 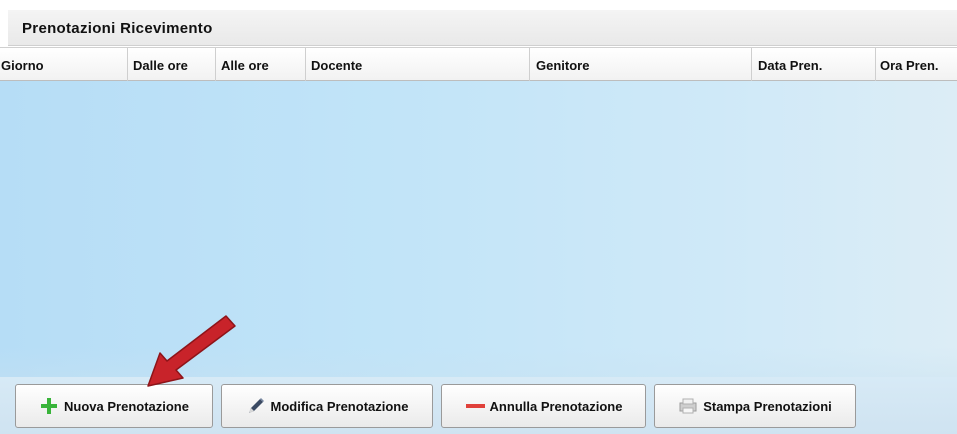 I want to click on nuova-prenotazione-label: Nuova Prenotazione, so click(x=126, y=406).